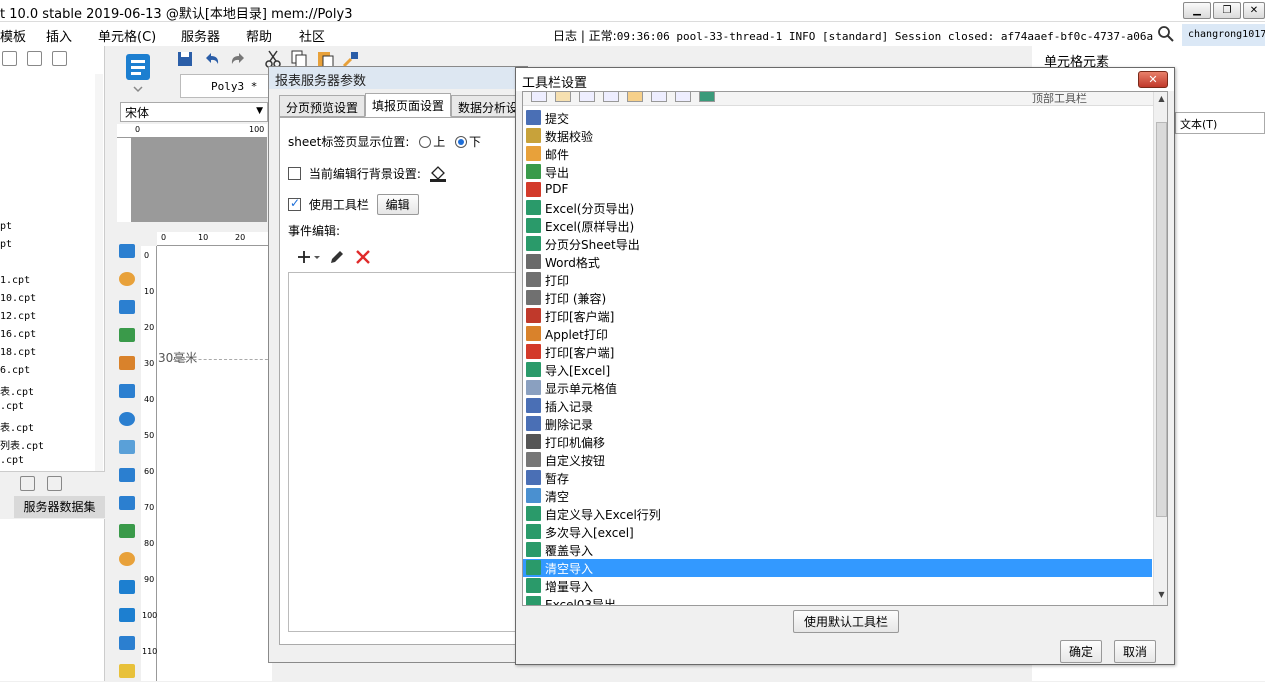 Image resolution: width=1265 pixels, height=682 pixels. What do you see at coordinates (837, 154) in the screenshot?
I see `toolbar-list-item: 邮件` at bounding box center [837, 154].